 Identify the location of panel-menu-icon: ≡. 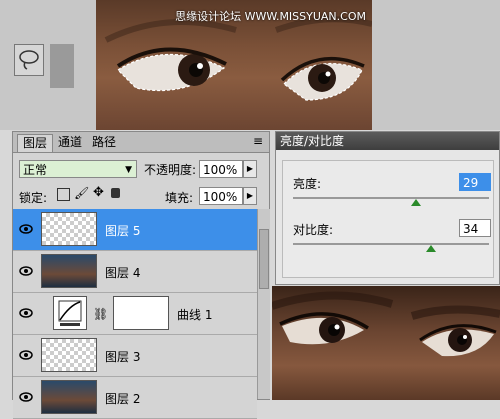
(258, 141).